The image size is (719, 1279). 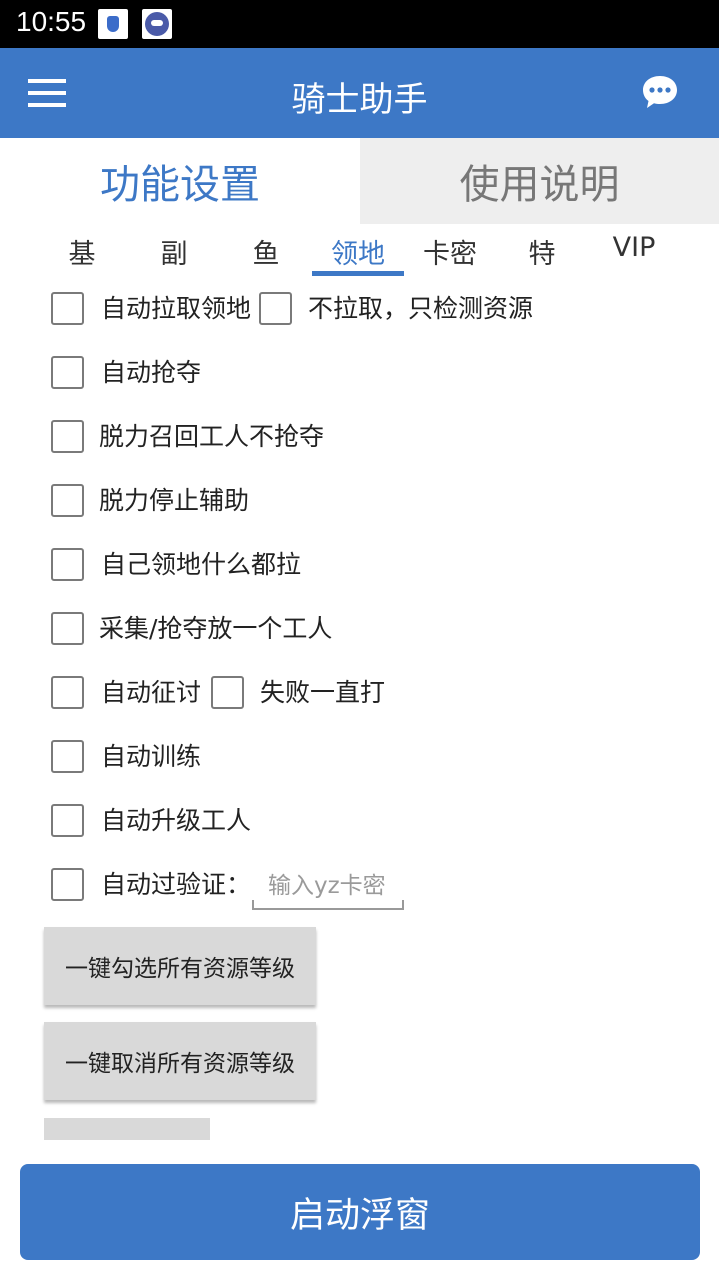 What do you see at coordinates (151, 756) in the screenshot?
I see `auto-train-label: 自动训练` at bounding box center [151, 756].